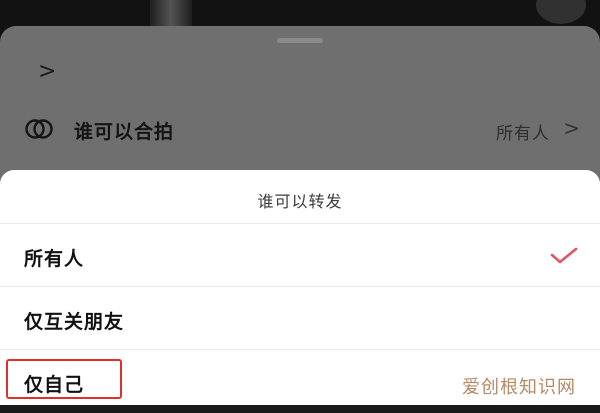 The width and height of the screenshot is (600, 413). Describe the element at coordinates (124, 132) in the screenshot. I see `duet-permission-label: 谁可以合拍` at that location.